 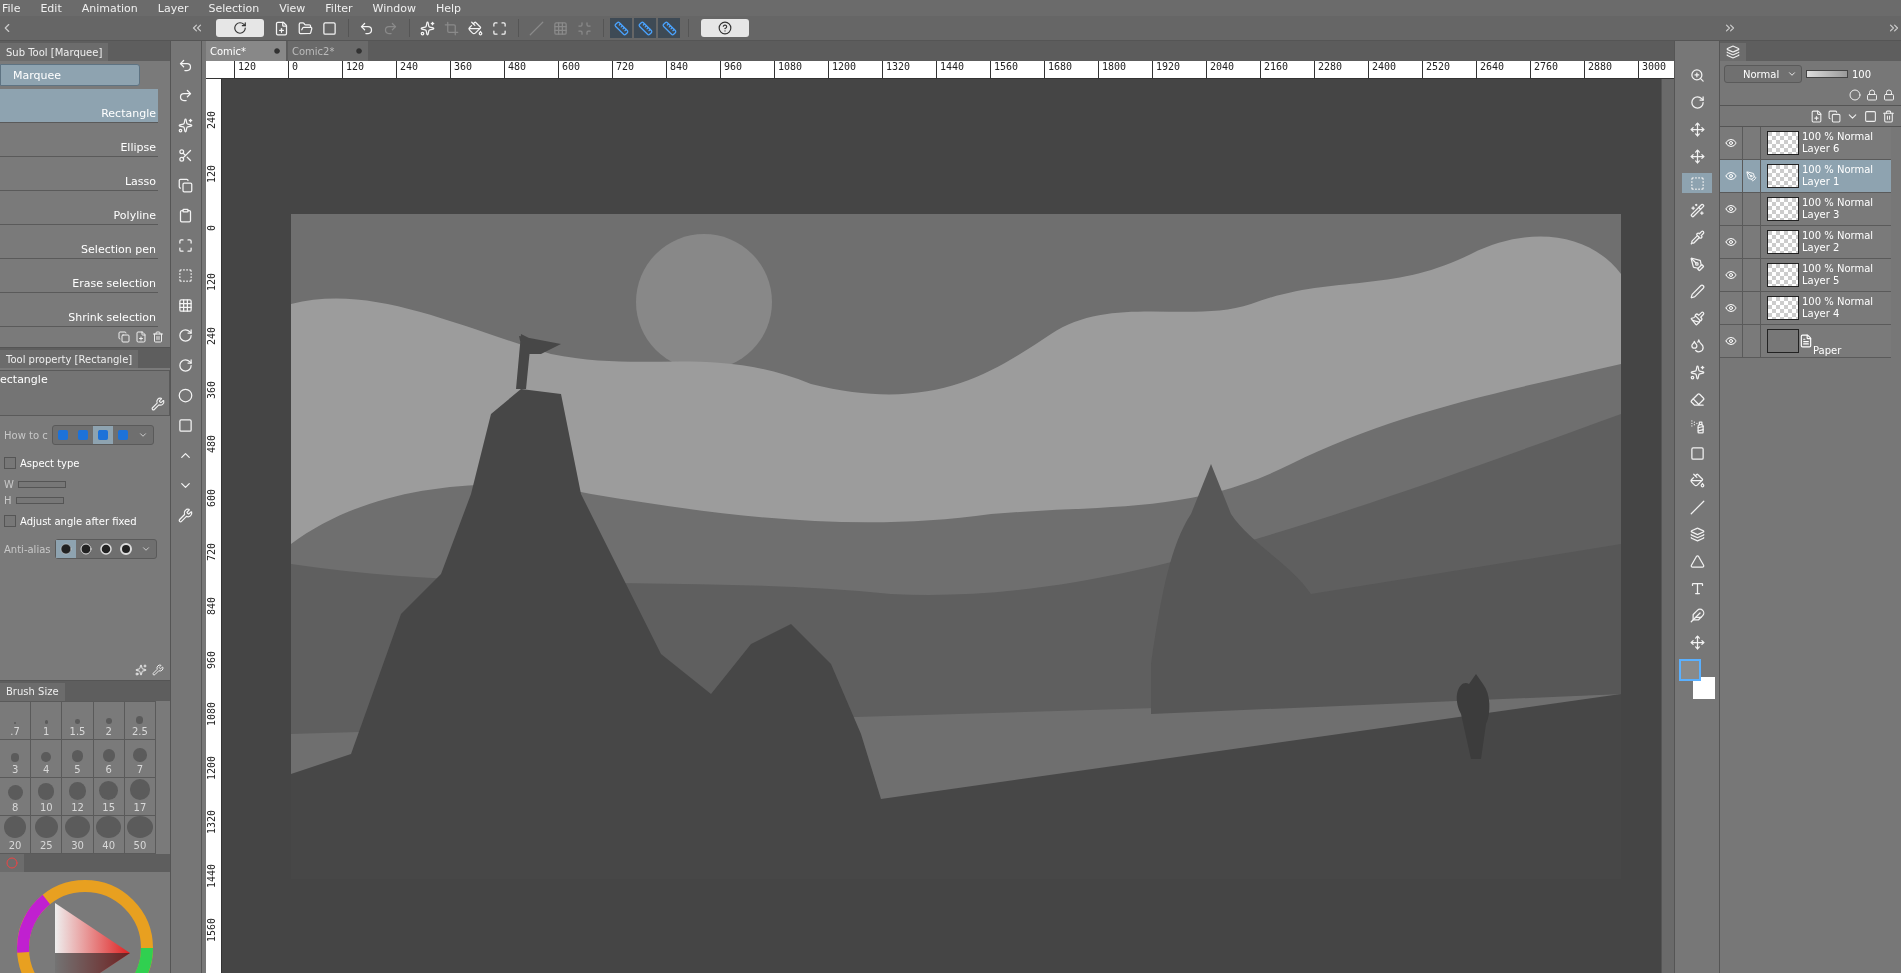 What do you see at coordinates (585, 69) in the screenshot?
I see `ruler-label: 600` at bounding box center [585, 69].